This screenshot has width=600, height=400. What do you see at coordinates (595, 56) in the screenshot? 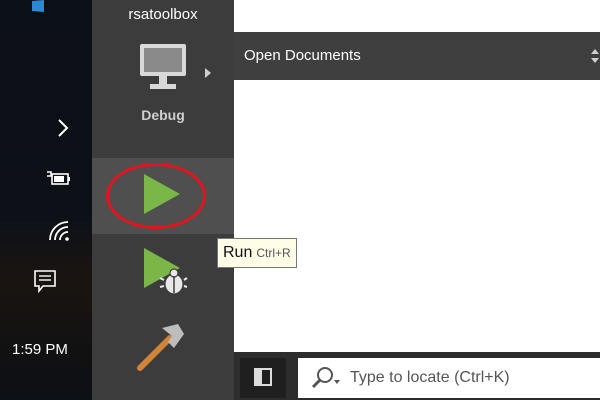
I see `sort-arrows-icon` at bounding box center [595, 56].